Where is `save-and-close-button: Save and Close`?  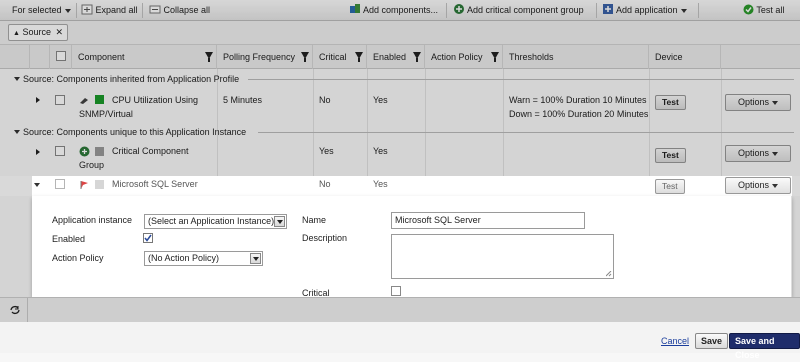
save-and-close-button: Save and Close is located at coordinates (764, 346).